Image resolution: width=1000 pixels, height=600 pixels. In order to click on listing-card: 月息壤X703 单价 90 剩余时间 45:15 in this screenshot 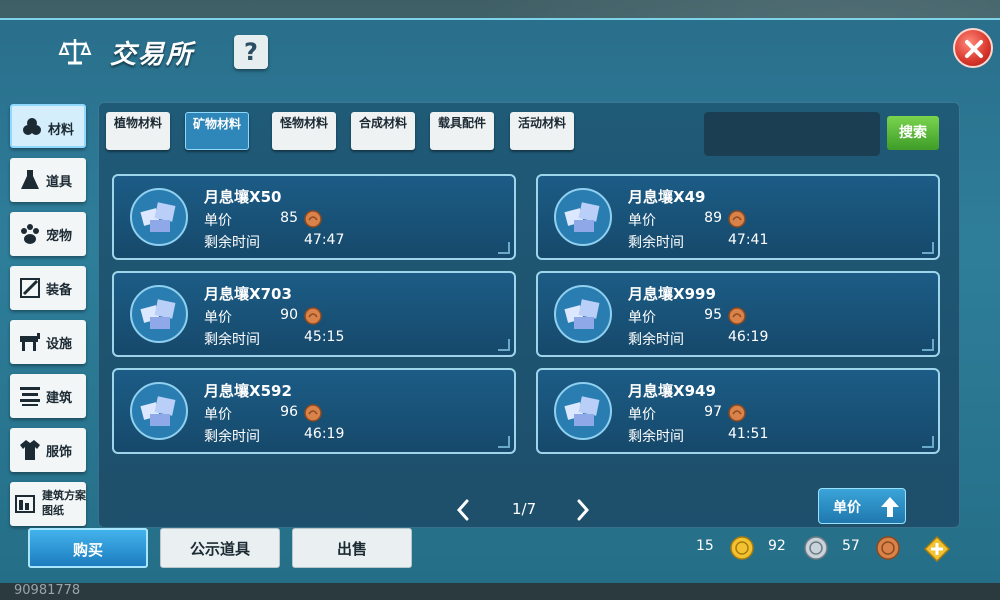, I will do `click(314, 314)`.